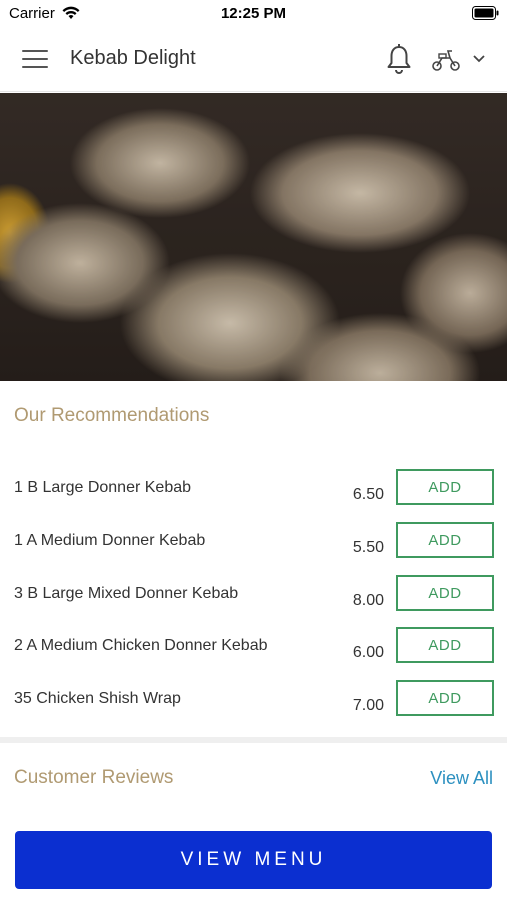  What do you see at coordinates (368, 600) in the screenshot?
I see `item-price: 8.00` at bounding box center [368, 600].